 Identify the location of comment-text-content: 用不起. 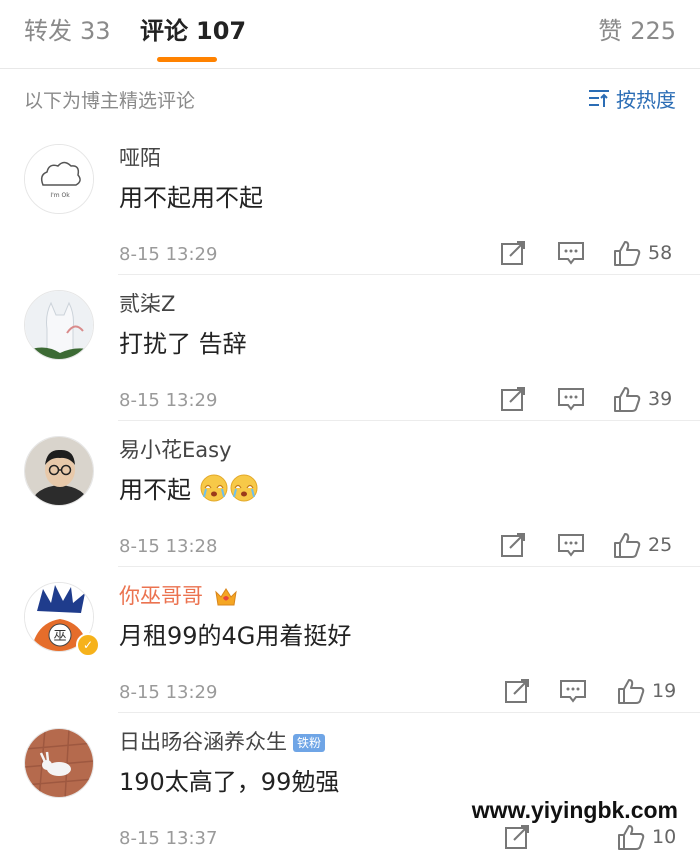
(155, 490).